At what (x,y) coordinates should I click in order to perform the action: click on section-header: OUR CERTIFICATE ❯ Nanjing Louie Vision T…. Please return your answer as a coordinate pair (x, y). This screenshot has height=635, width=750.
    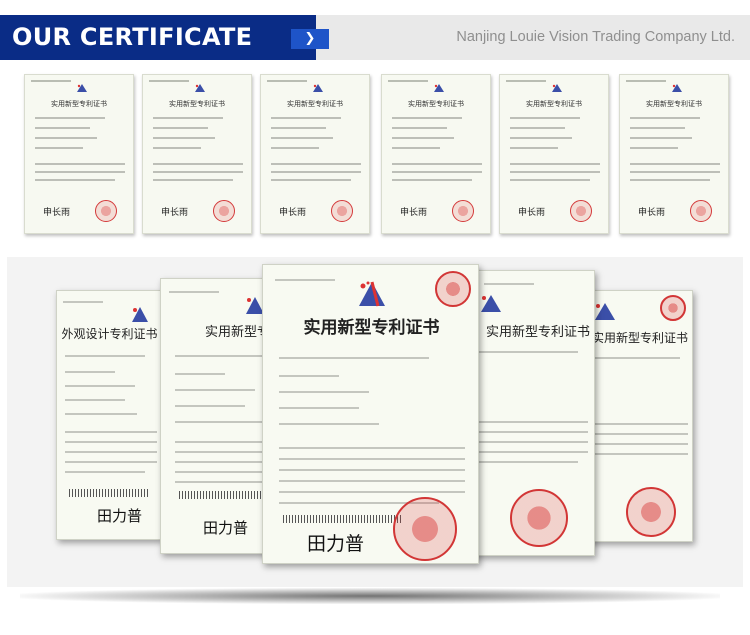
    Looking at the image, I should click on (375, 37).